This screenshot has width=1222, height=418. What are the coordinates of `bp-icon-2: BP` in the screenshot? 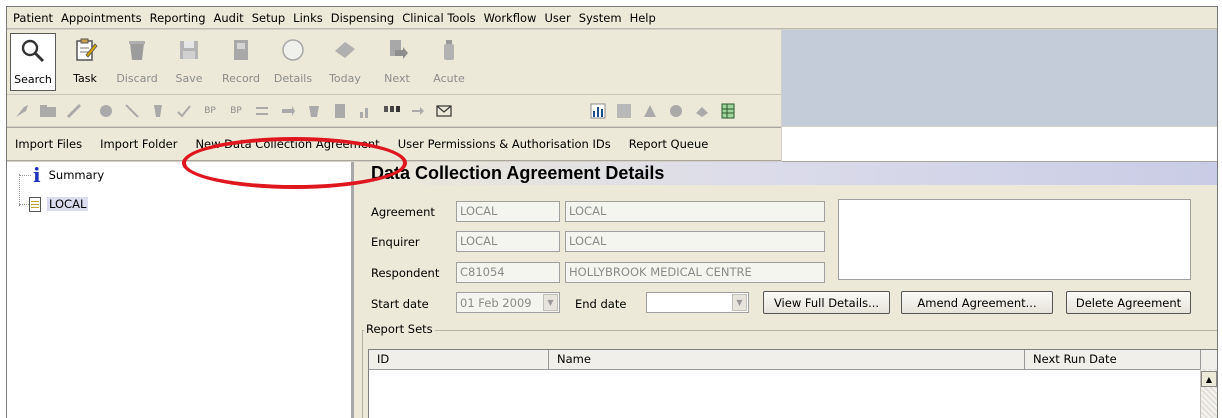 It's located at (236, 111).